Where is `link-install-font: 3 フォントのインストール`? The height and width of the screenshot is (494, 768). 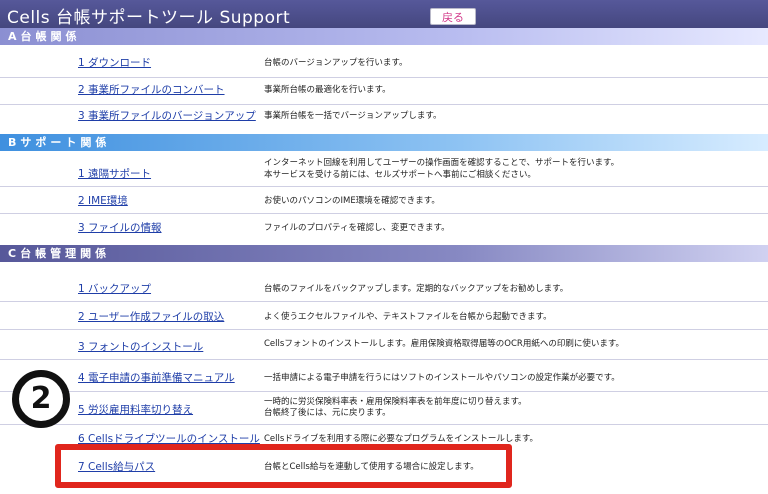
link-install-font: 3 フォントのインストール is located at coordinates (140, 346).